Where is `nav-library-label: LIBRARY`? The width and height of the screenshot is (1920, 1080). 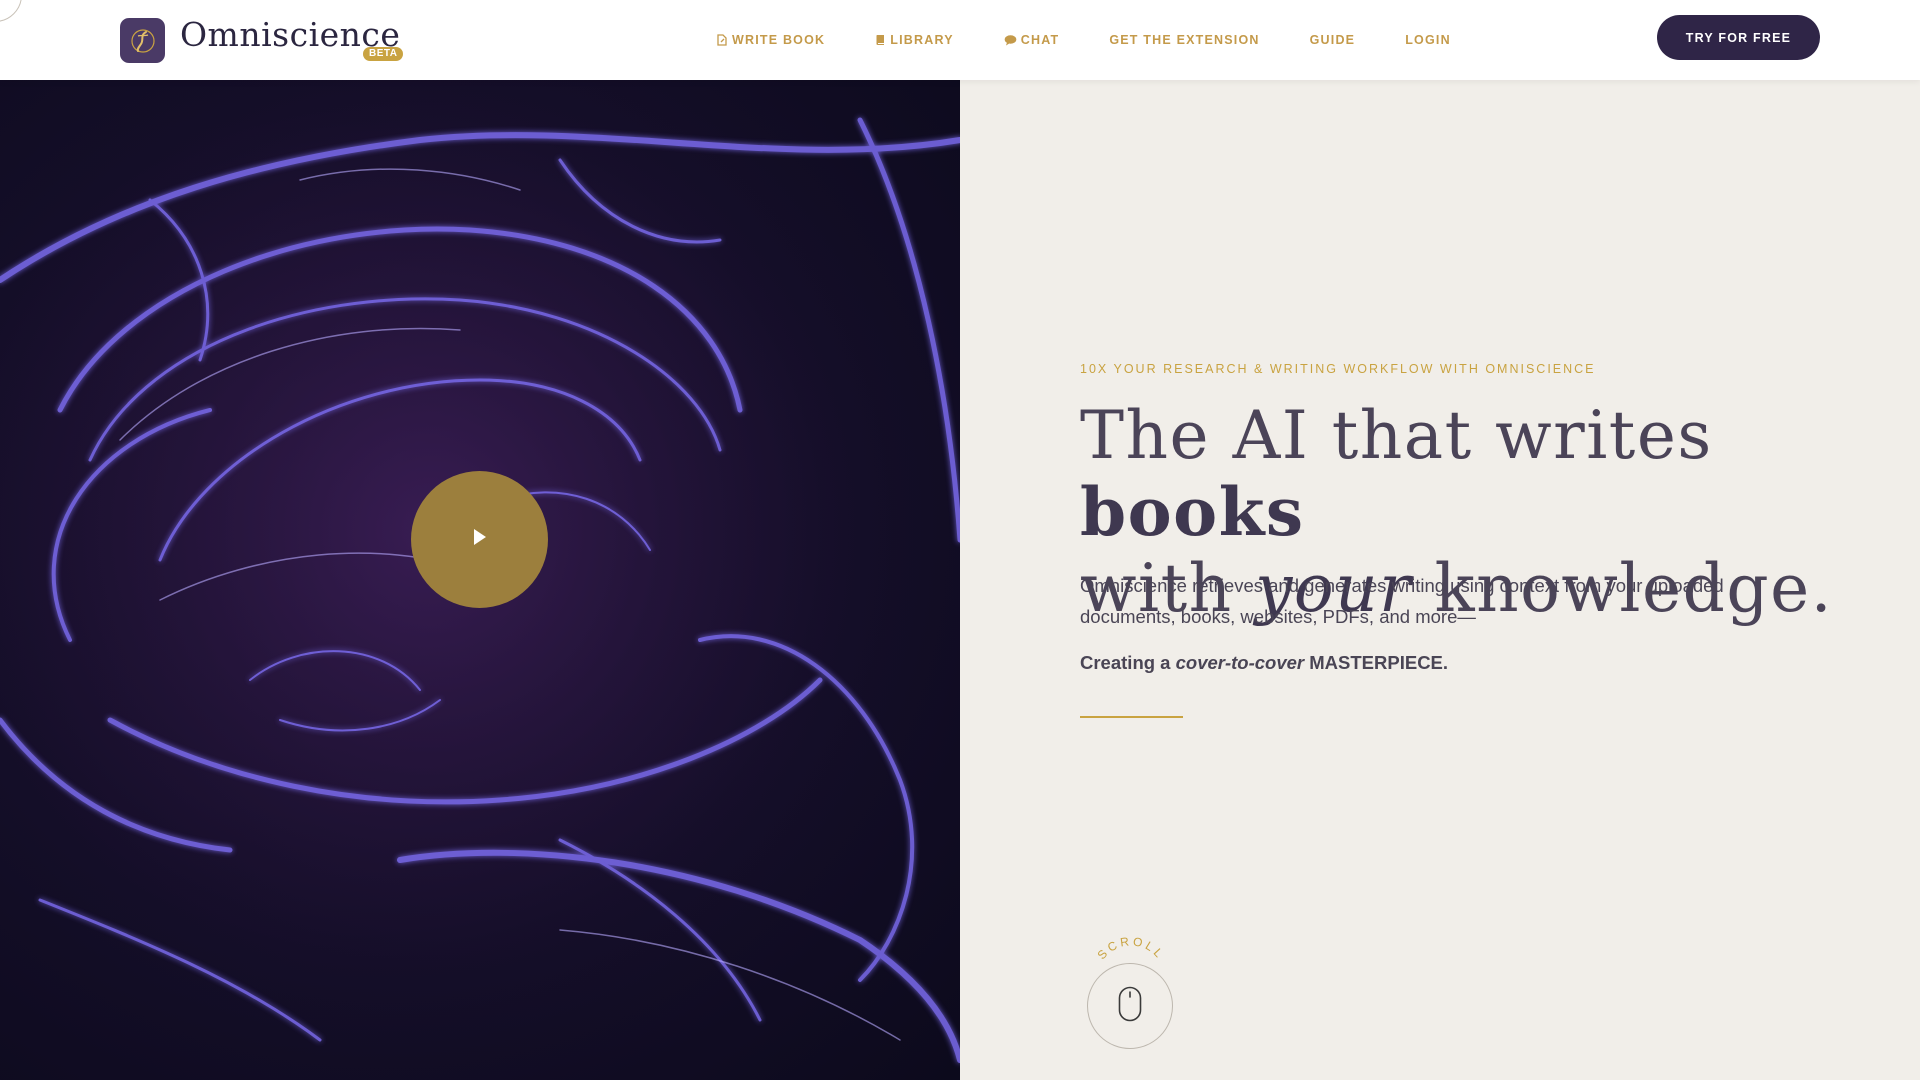 nav-library-label: LIBRARY is located at coordinates (922, 40).